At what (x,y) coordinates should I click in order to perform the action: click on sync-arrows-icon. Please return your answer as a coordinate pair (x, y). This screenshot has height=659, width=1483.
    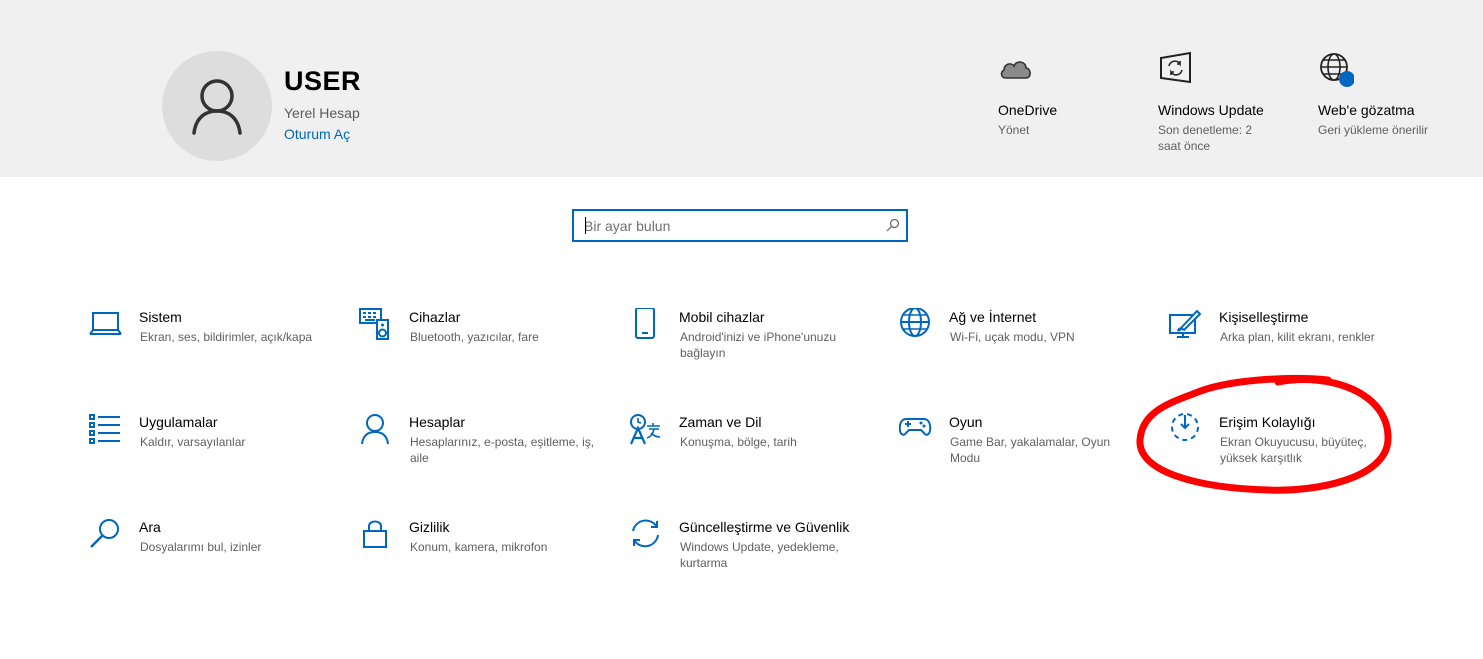
    Looking at the image, I should click on (645, 533).